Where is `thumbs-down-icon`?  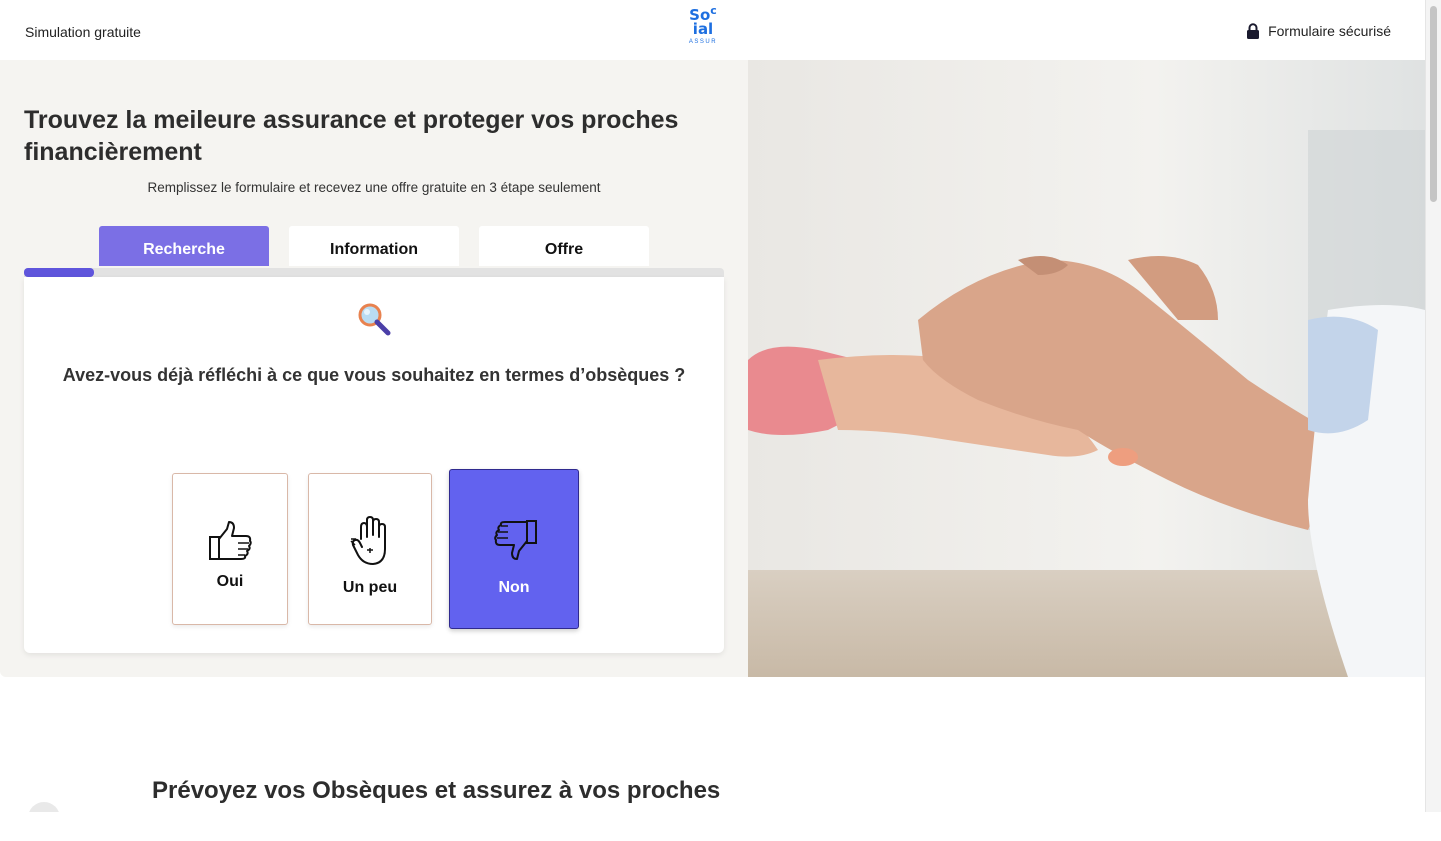 thumbs-down-icon is located at coordinates (515, 540).